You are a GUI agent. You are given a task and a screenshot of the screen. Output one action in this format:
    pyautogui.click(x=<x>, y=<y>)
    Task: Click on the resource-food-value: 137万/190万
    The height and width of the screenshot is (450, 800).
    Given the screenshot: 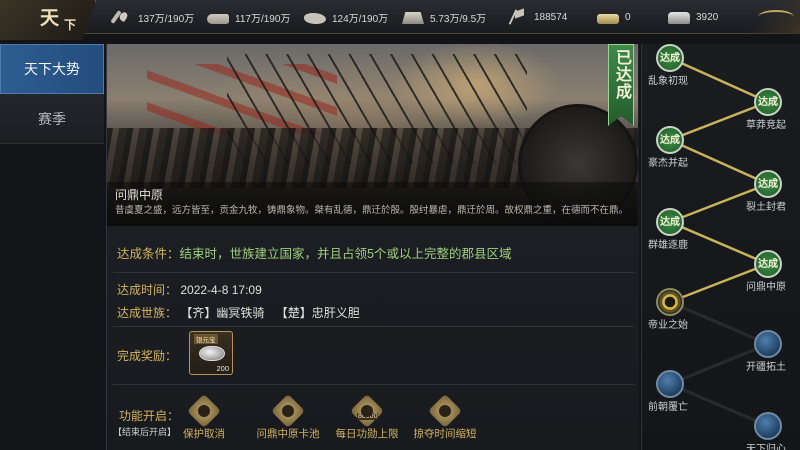 What is the action you would take?
    pyautogui.click(x=166, y=19)
    